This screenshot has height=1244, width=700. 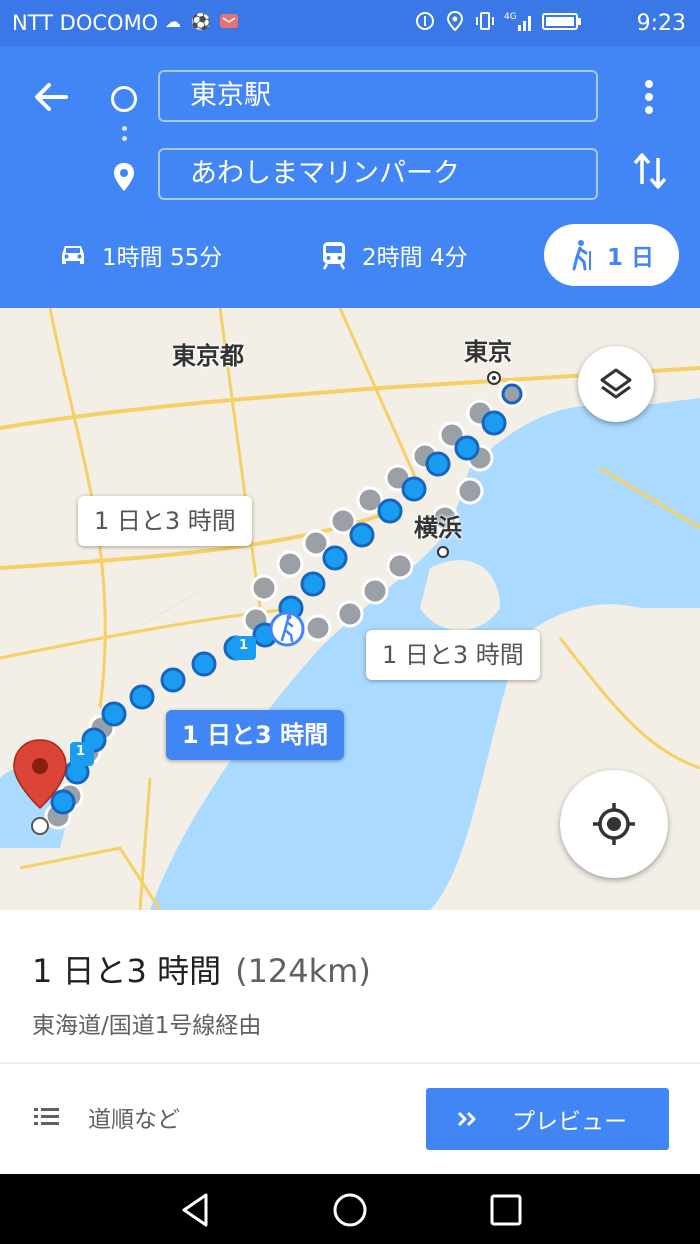 What do you see at coordinates (488, 352) in the screenshot?
I see `map-label-tokyo-city: 東京` at bounding box center [488, 352].